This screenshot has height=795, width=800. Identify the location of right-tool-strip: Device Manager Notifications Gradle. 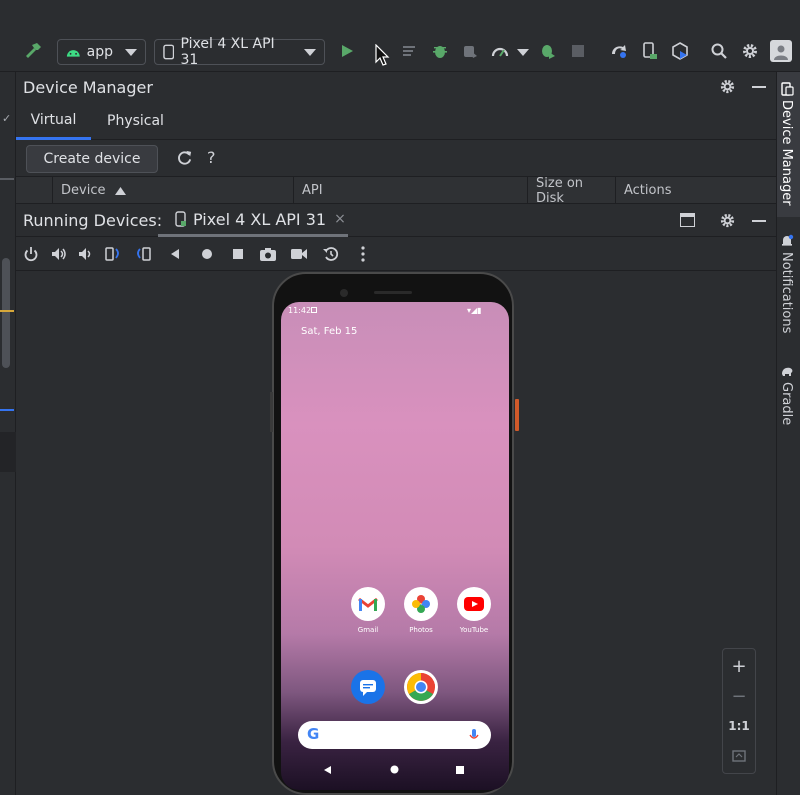
(788, 433).